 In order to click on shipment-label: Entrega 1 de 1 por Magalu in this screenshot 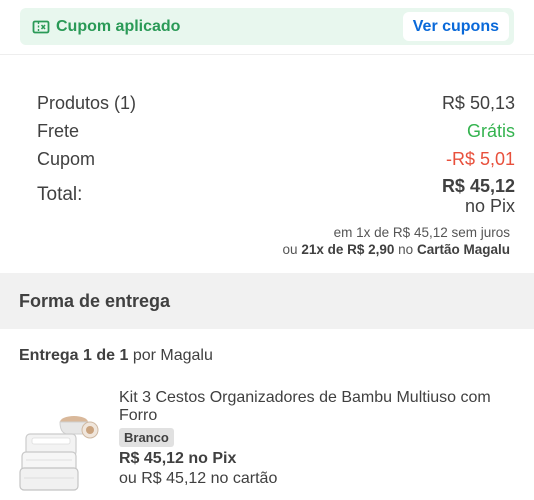, I will do `click(116, 356)`.